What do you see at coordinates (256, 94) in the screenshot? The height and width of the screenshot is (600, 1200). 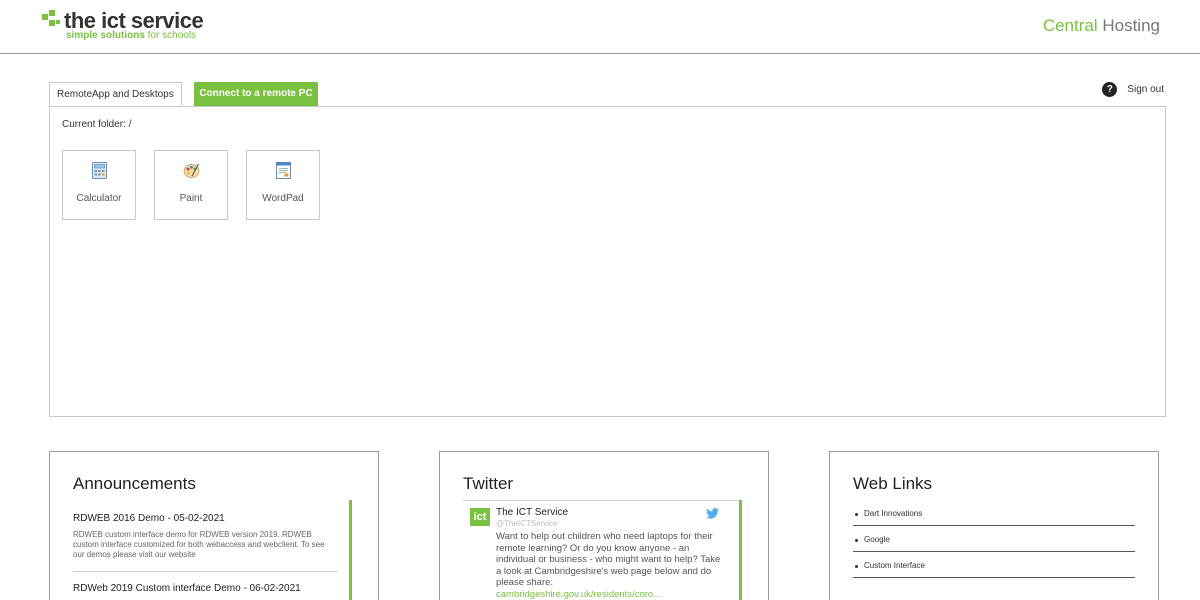 I see `tab-connect-remote-pc: Connect to a remote PC` at bounding box center [256, 94].